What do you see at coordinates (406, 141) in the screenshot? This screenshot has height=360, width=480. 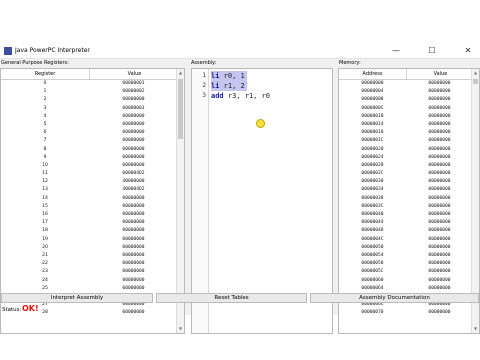 I see `table-row: 0000001C 00000000` at bounding box center [406, 141].